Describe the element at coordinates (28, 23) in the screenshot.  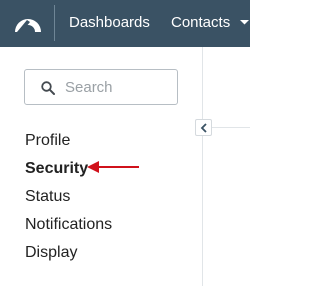
I see `app-logo-icon` at that location.